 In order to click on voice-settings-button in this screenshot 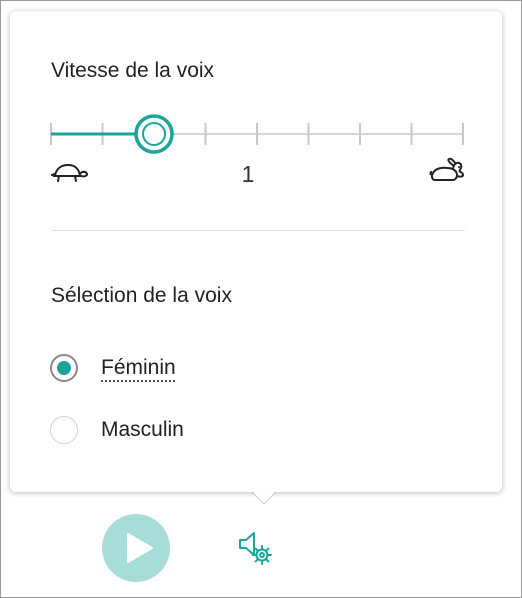, I will do `click(255, 547)`.